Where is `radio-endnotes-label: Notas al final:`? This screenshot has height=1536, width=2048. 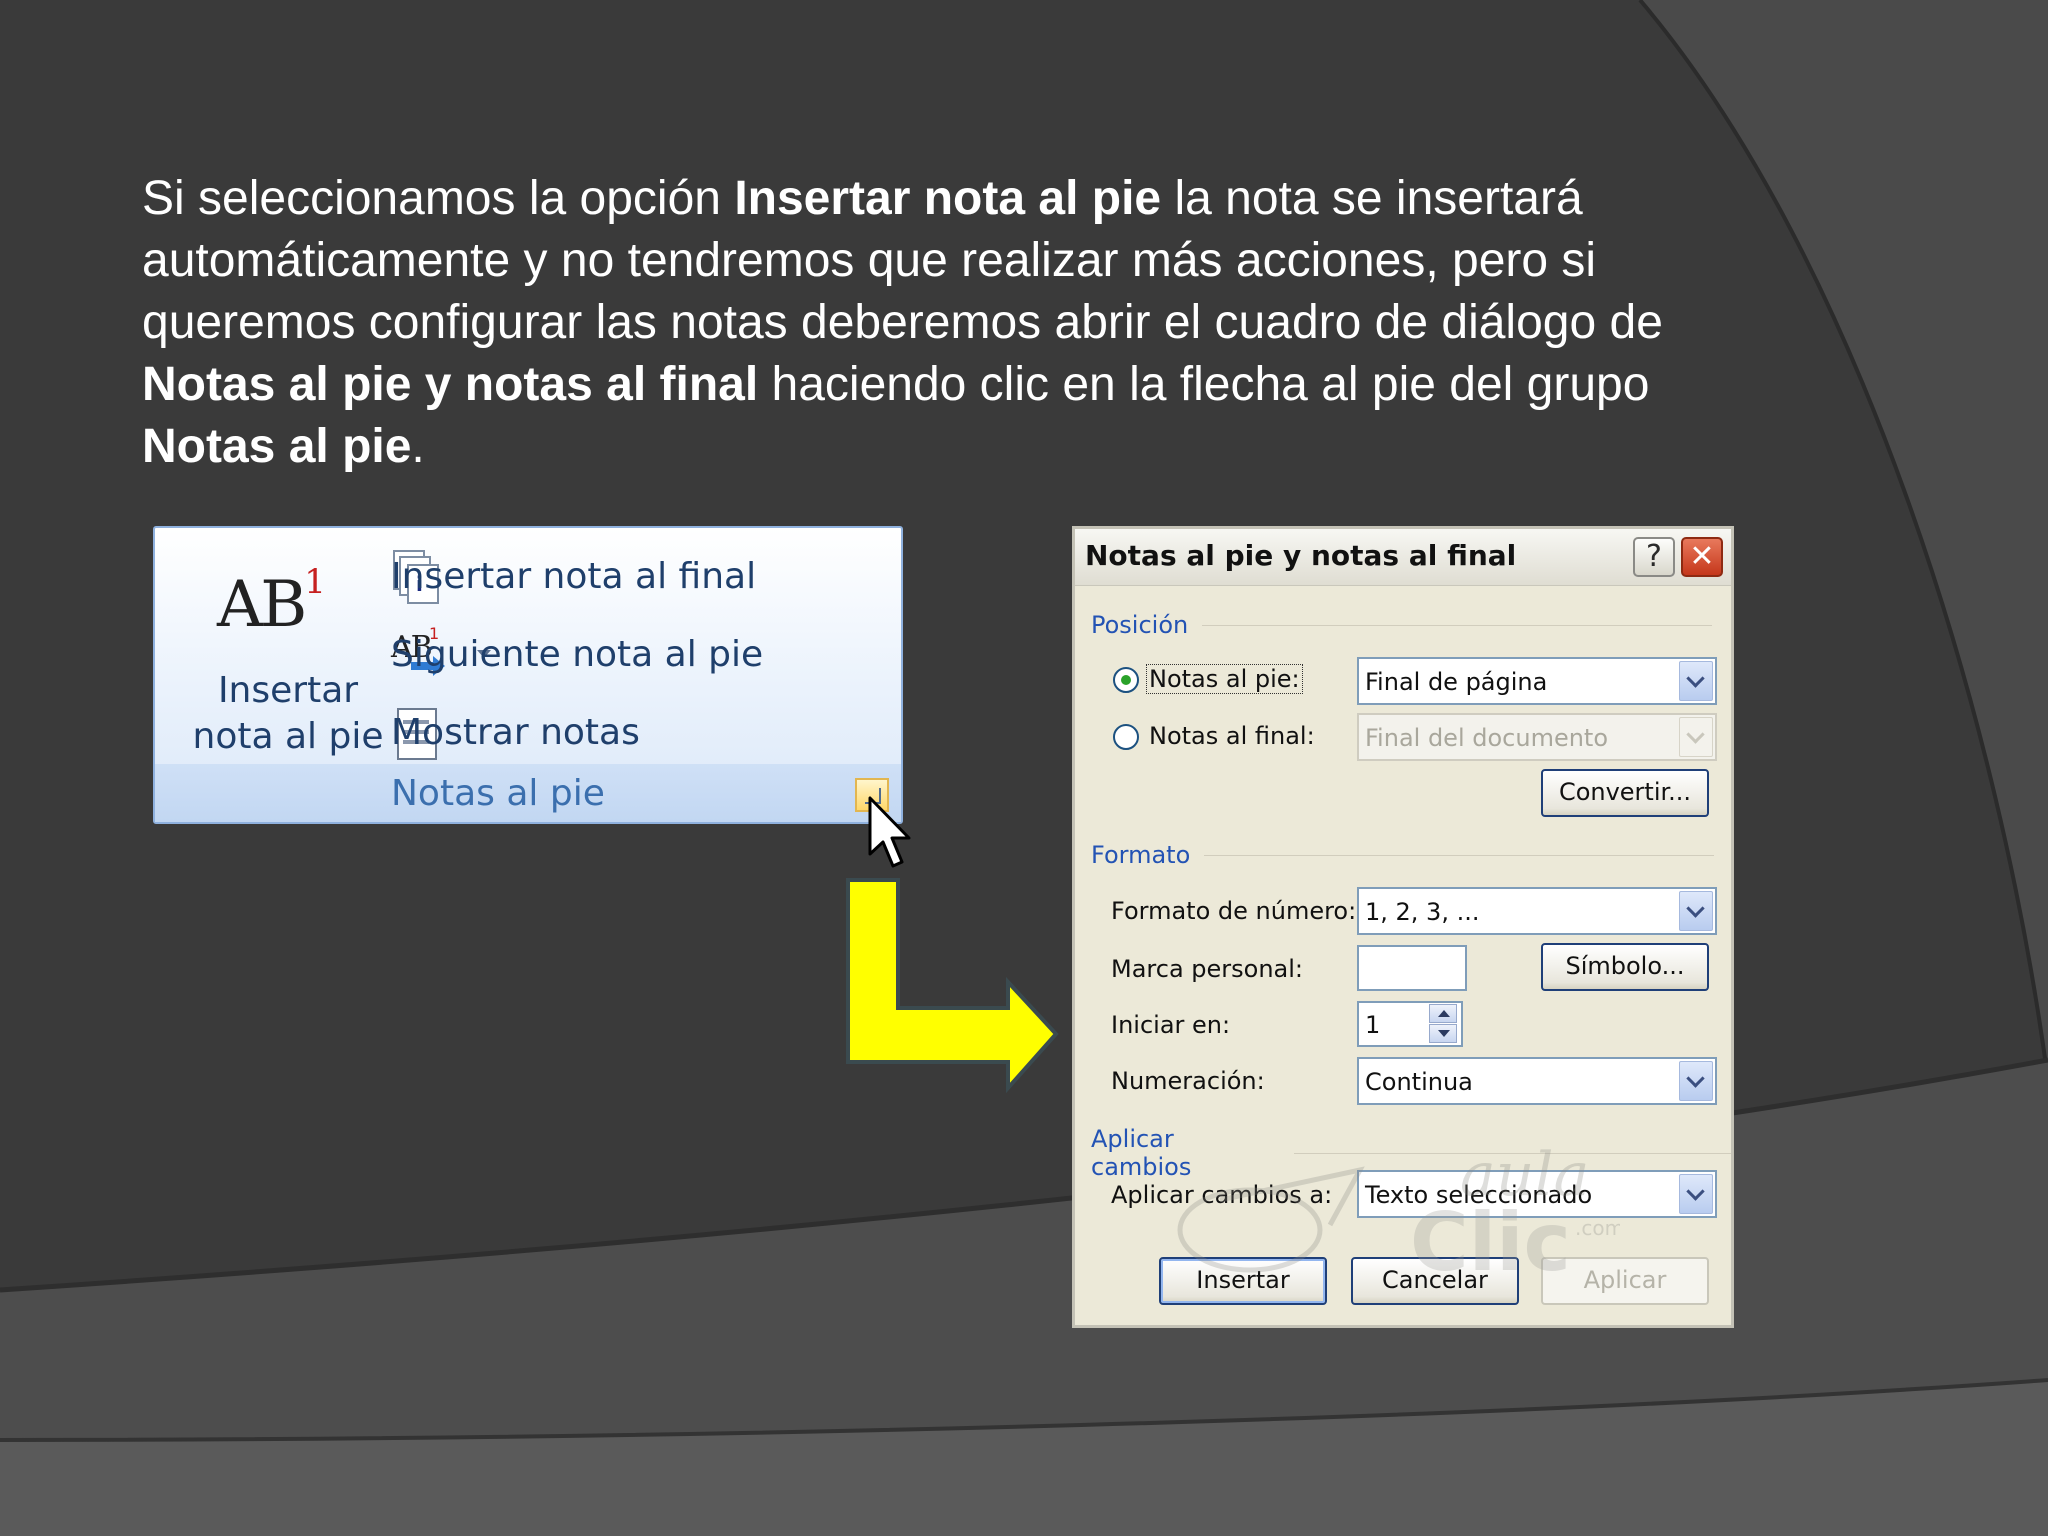 radio-endnotes-label: Notas al final: is located at coordinates (1232, 736).